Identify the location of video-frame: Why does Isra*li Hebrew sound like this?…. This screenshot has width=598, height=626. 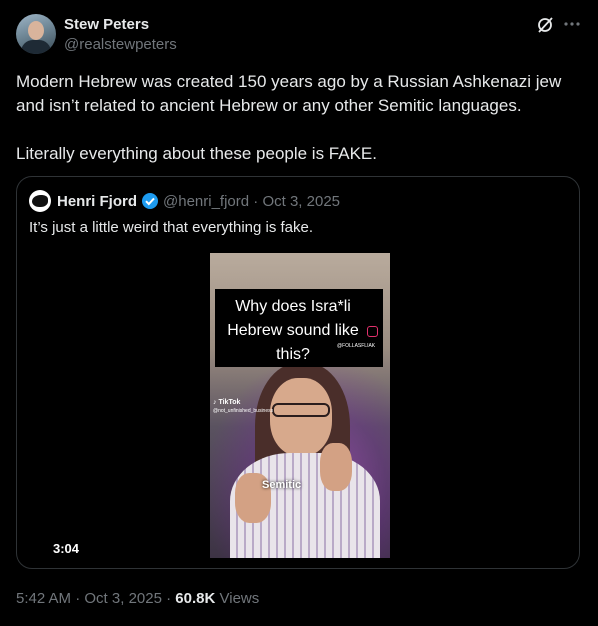
(300, 405).